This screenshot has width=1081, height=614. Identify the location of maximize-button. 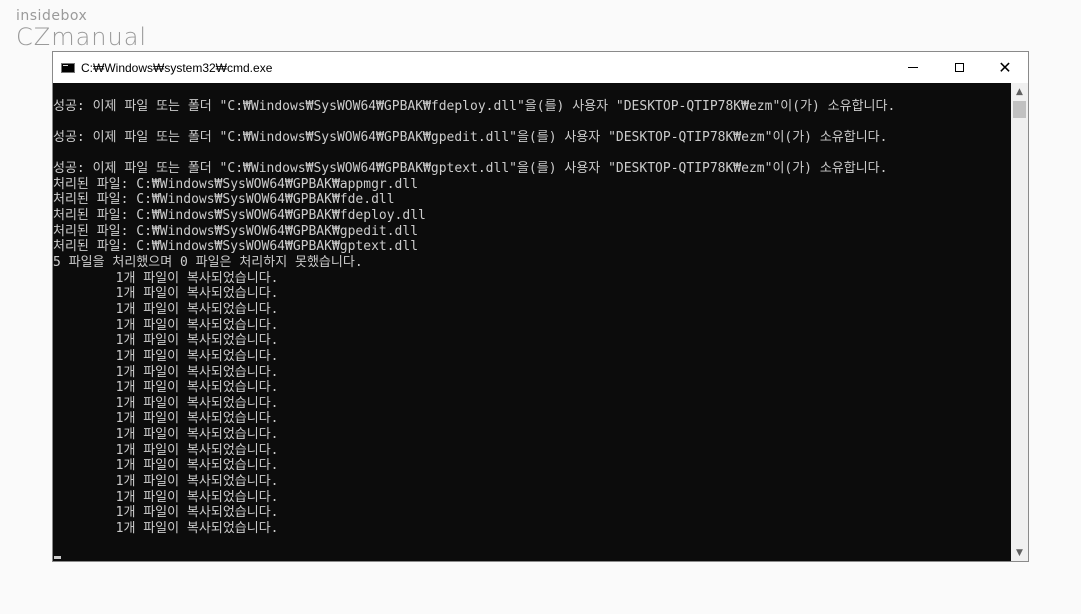
(959, 67).